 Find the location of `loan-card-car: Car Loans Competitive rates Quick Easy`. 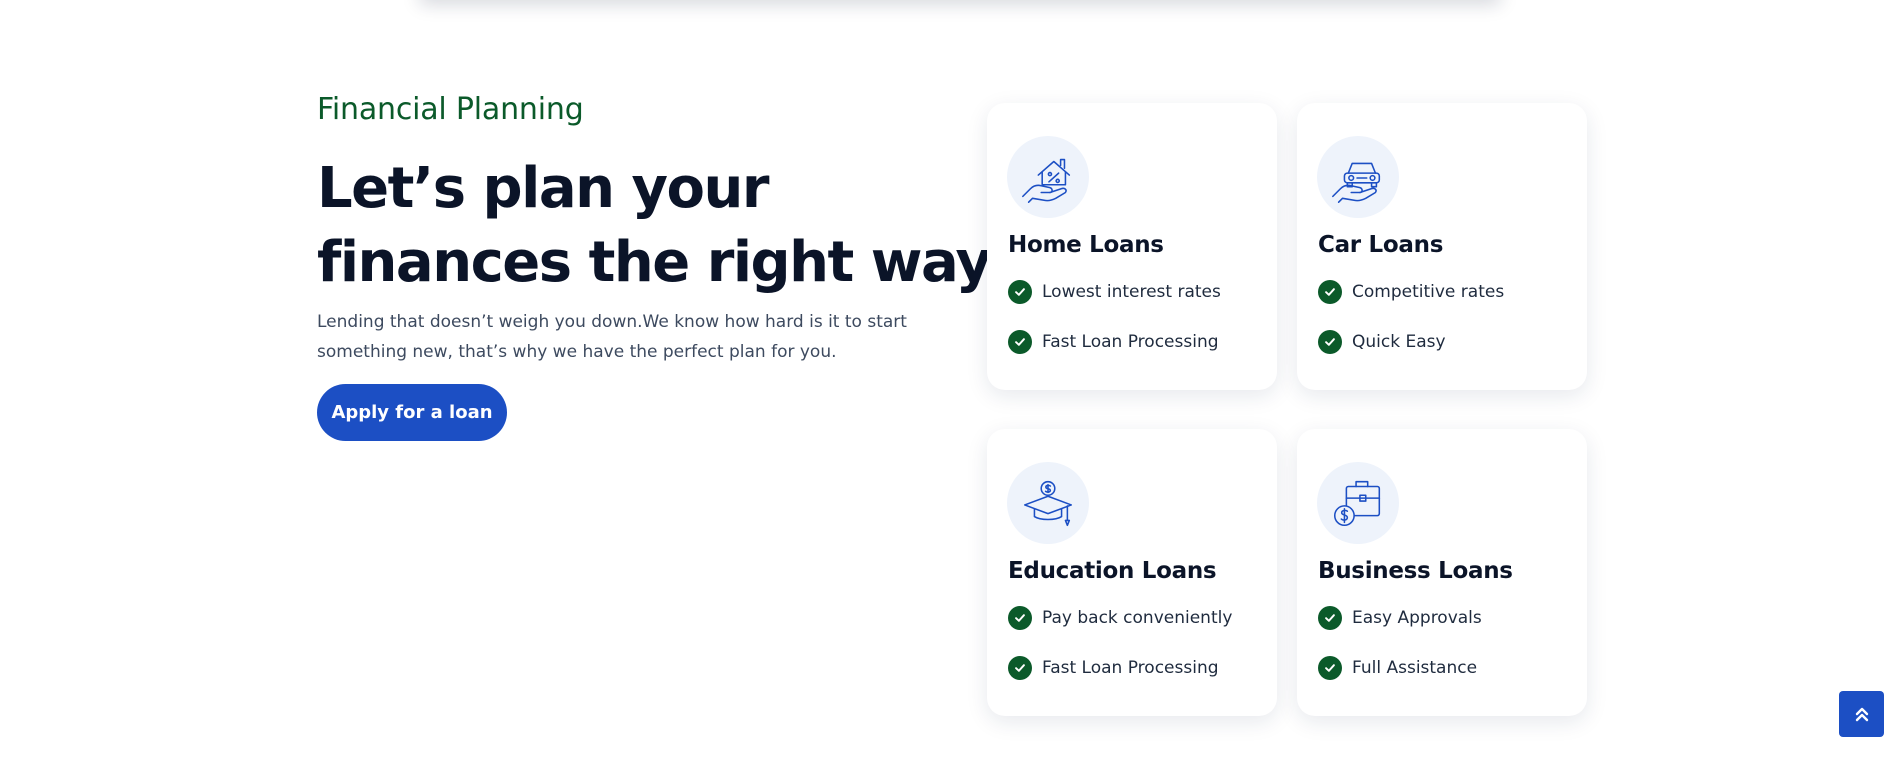

loan-card-car: Car Loans Competitive rates Quick Easy is located at coordinates (1442, 246).